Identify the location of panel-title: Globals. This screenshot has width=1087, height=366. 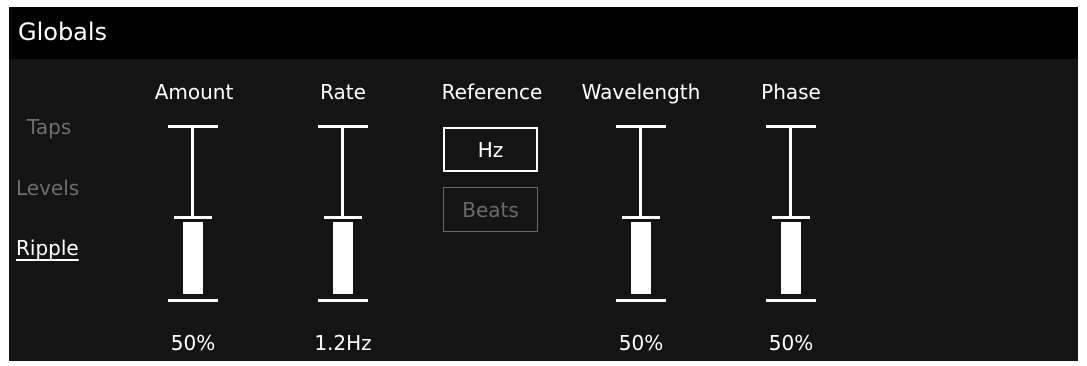
(63, 32).